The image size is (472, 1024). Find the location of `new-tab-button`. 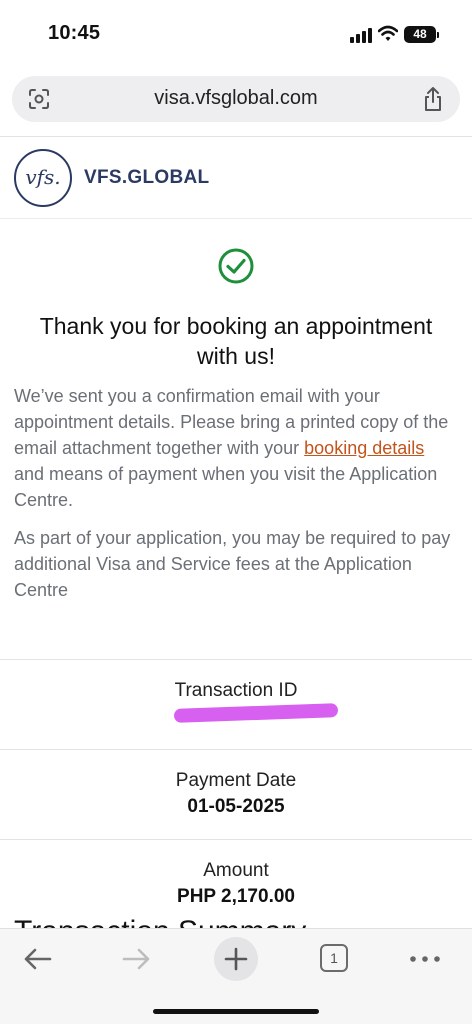

new-tab-button is located at coordinates (236, 959).